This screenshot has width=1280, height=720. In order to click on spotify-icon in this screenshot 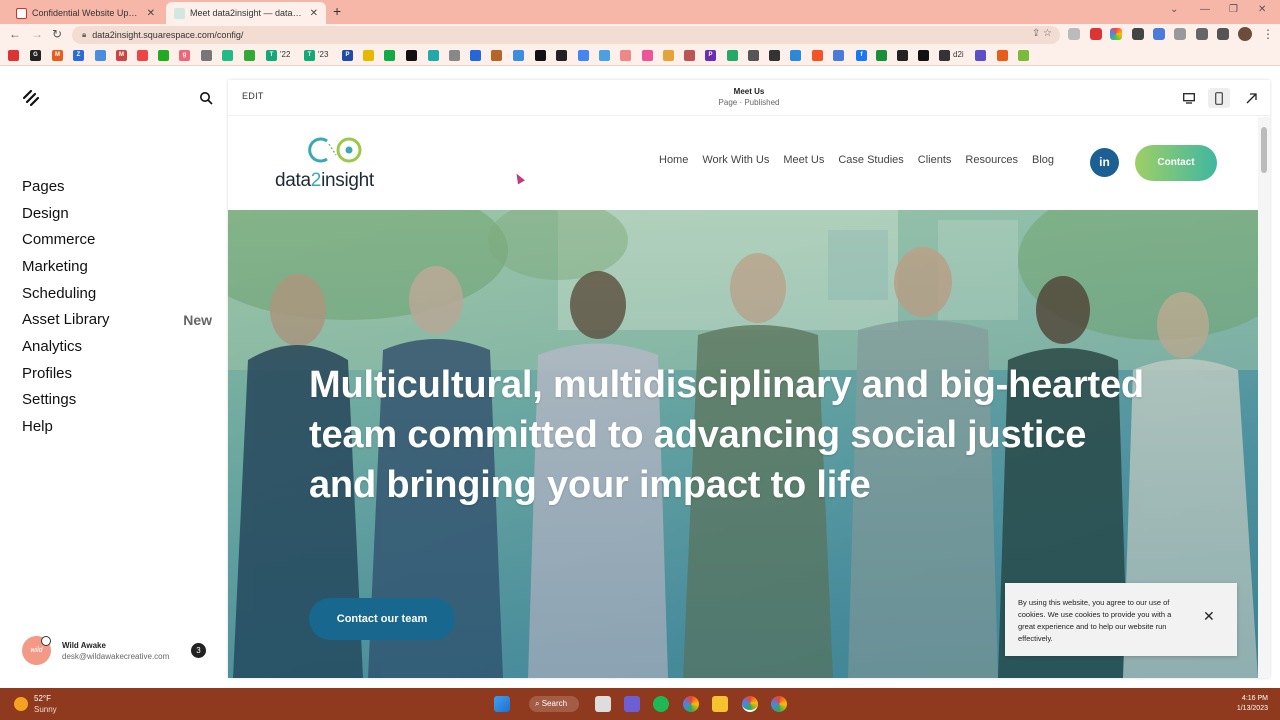, I will do `click(661, 704)`.